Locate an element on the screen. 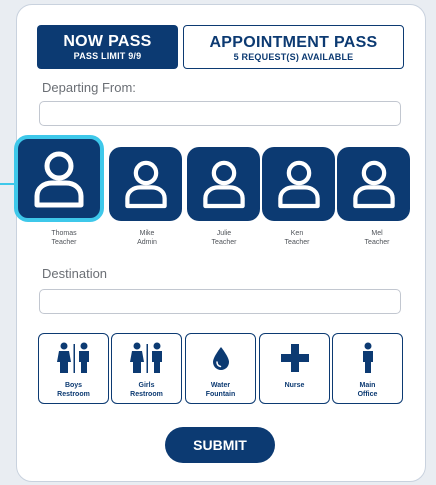 Image resolution: width=436 pixels, height=485 pixels. staff-label-thomas: Thomas Teacher is located at coordinates (64, 238).